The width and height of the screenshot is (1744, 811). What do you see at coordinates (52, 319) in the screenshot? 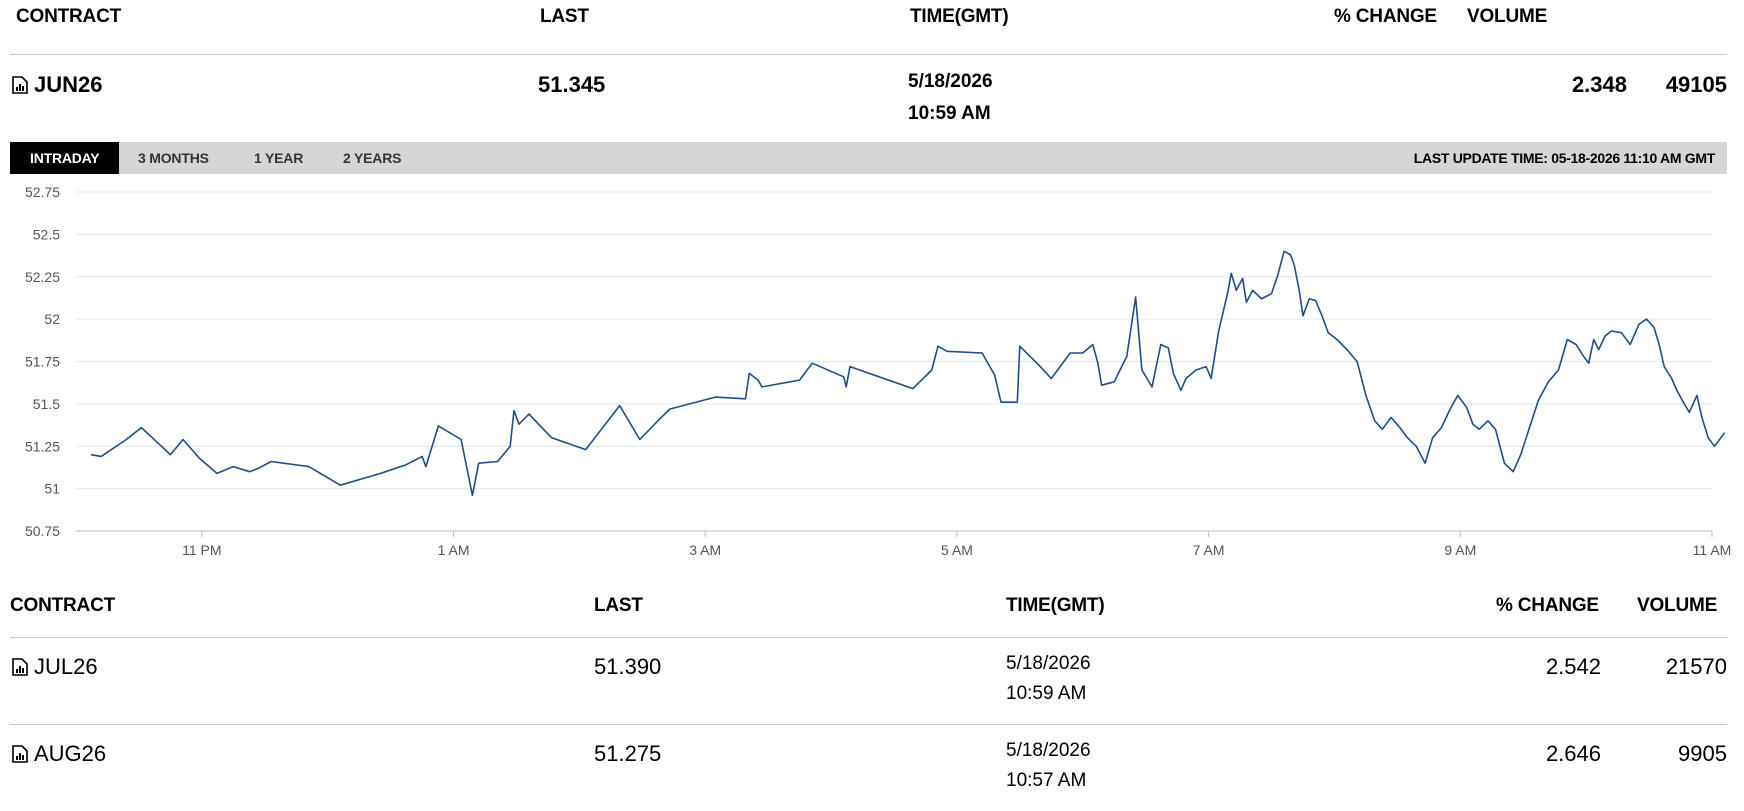
I see `y-tick-label: 52` at bounding box center [52, 319].